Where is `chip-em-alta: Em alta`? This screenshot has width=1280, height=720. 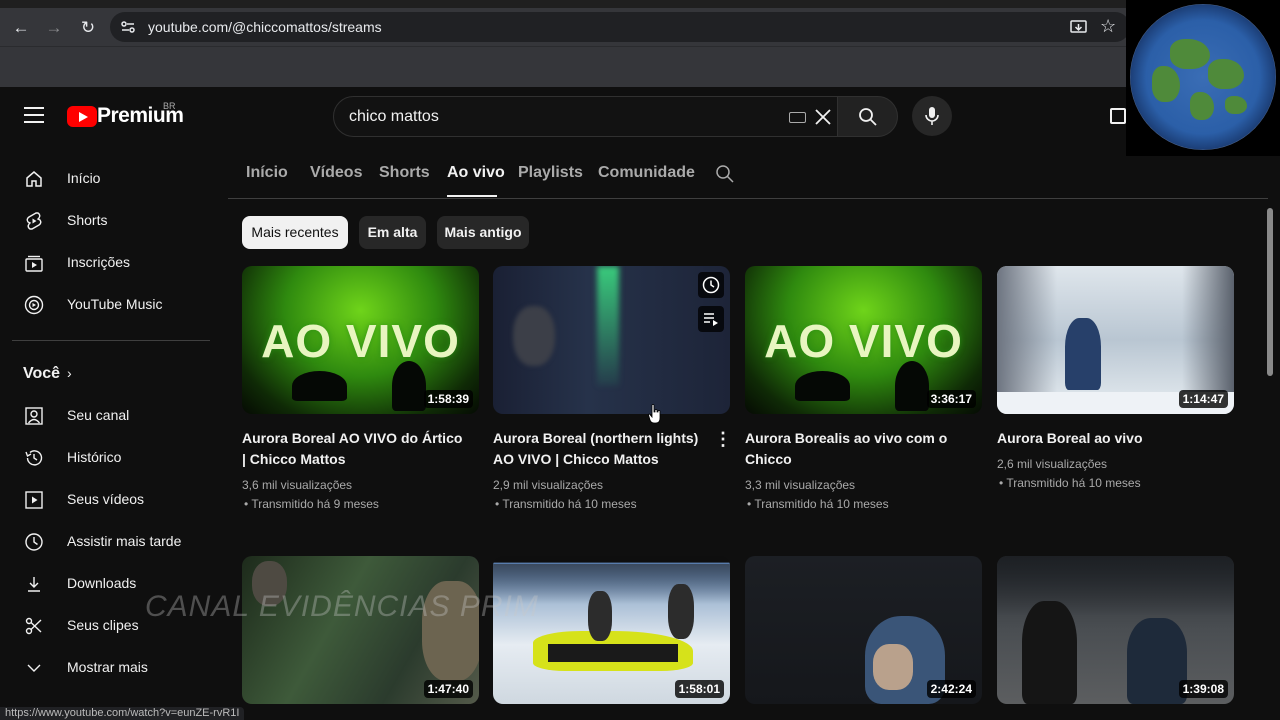
chip-em-alta: Em alta is located at coordinates (392, 232).